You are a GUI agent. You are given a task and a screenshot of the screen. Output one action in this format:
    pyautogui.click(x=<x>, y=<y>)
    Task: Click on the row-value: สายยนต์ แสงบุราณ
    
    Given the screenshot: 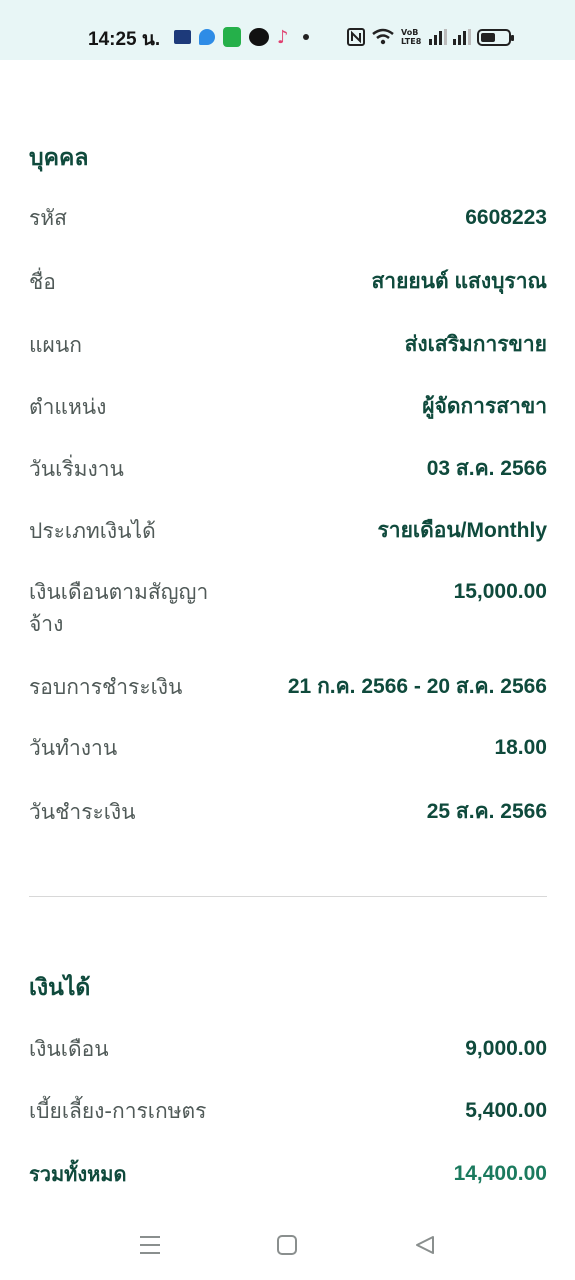 What is the action you would take?
    pyautogui.click(x=459, y=281)
    